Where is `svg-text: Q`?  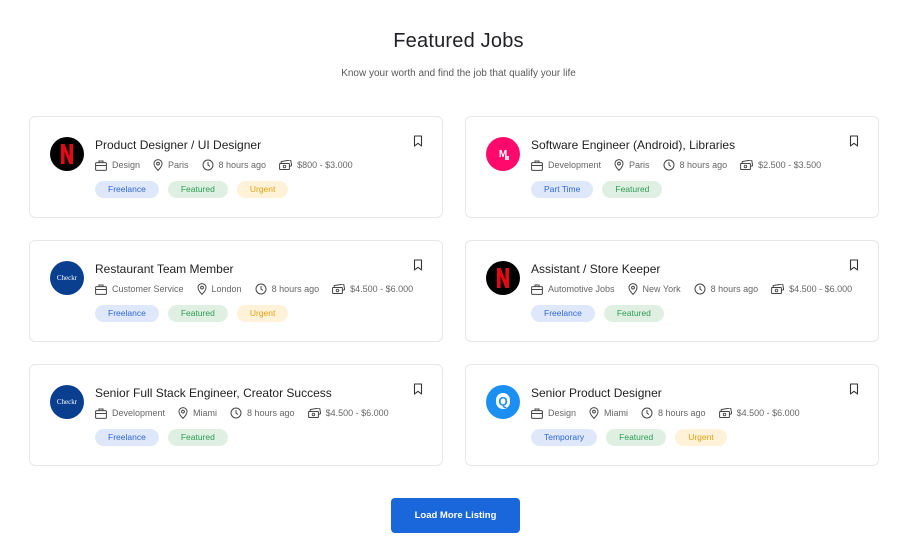
svg-text: Q is located at coordinates (502, 402).